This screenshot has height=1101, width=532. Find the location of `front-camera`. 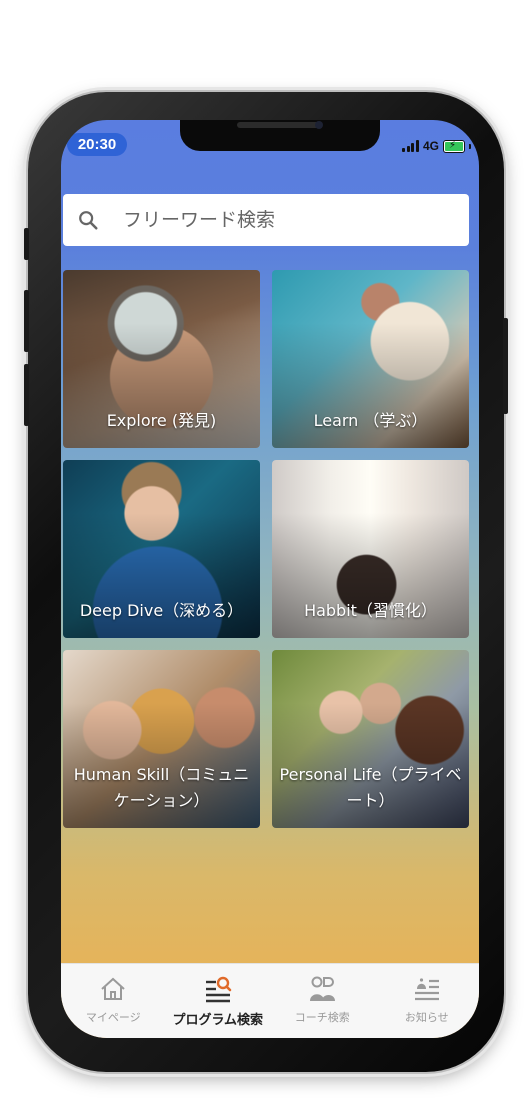

front-camera is located at coordinates (319, 125).